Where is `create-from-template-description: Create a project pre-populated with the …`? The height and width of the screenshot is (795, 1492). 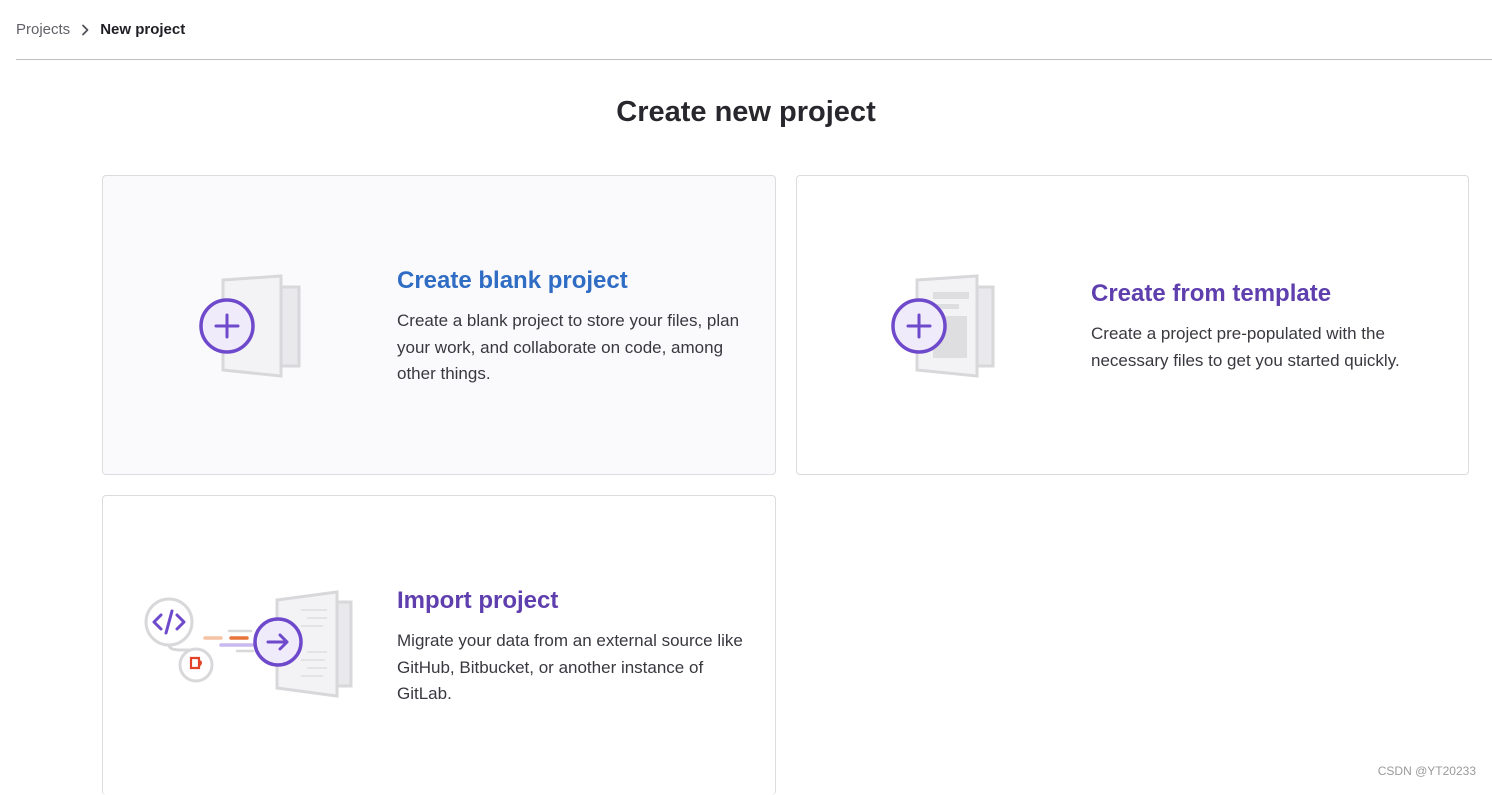
create-from-template-description: Create a project pre-populated with the … is located at coordinates (1271, 347).